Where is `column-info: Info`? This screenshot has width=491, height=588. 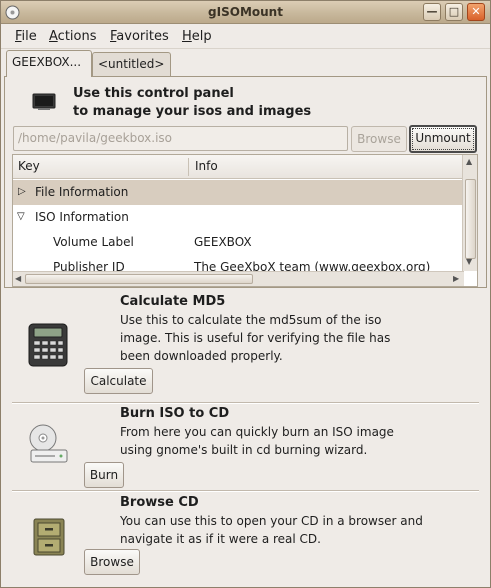 column-info: Info is located at coordinates (206, 166).